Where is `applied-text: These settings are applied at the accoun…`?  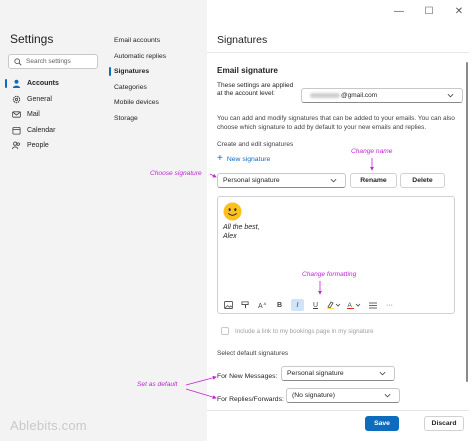 applied-text: These settings are applied at the accoun… is located at coordinates (255, 89).